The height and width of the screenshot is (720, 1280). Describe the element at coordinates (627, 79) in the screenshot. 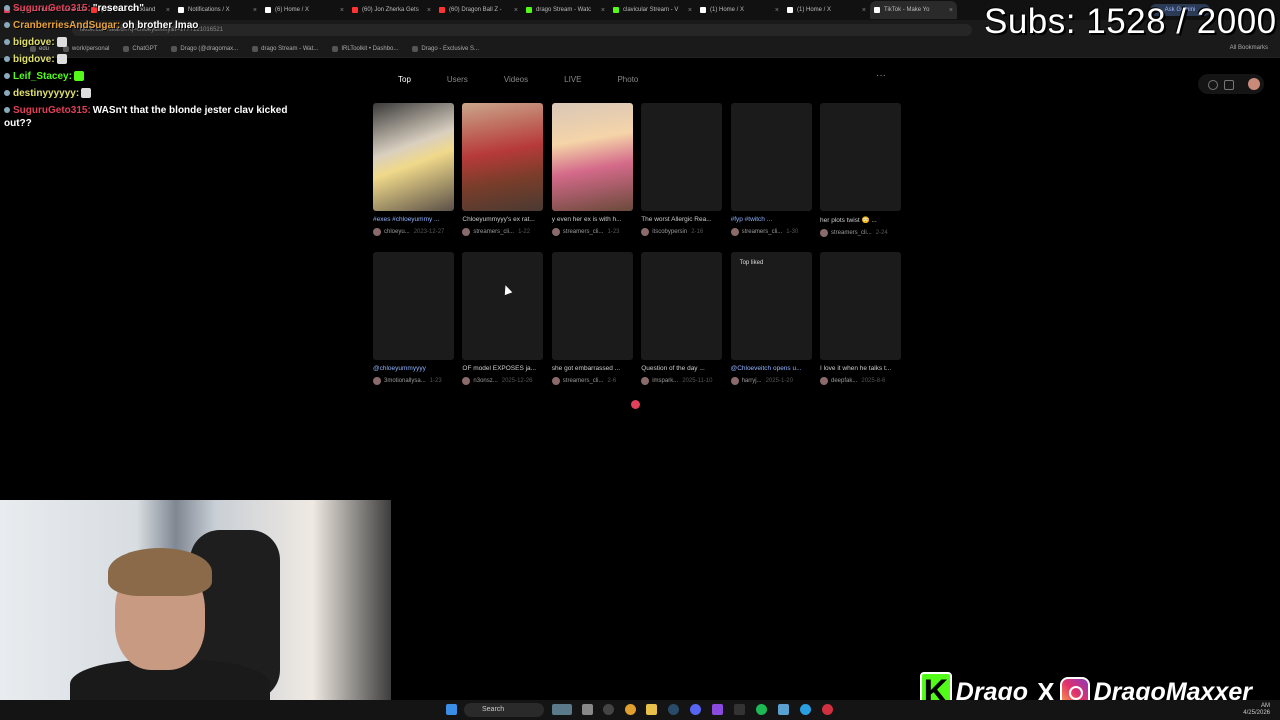

I see `search-tab-photo: Photo` at that location.